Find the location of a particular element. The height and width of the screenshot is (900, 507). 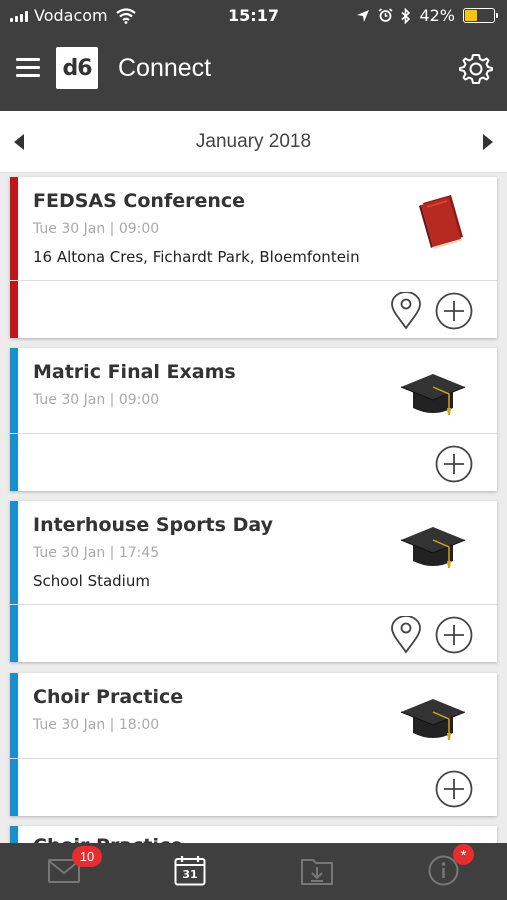

event-category-stripe is located at coordinates (14, 834).